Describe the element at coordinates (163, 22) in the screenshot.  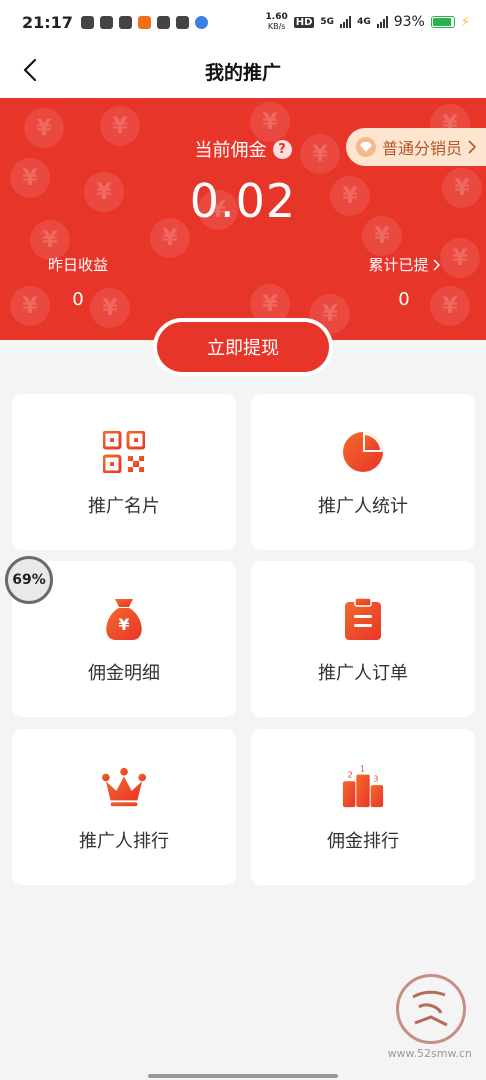
I see `mail-app-icon` at that location.